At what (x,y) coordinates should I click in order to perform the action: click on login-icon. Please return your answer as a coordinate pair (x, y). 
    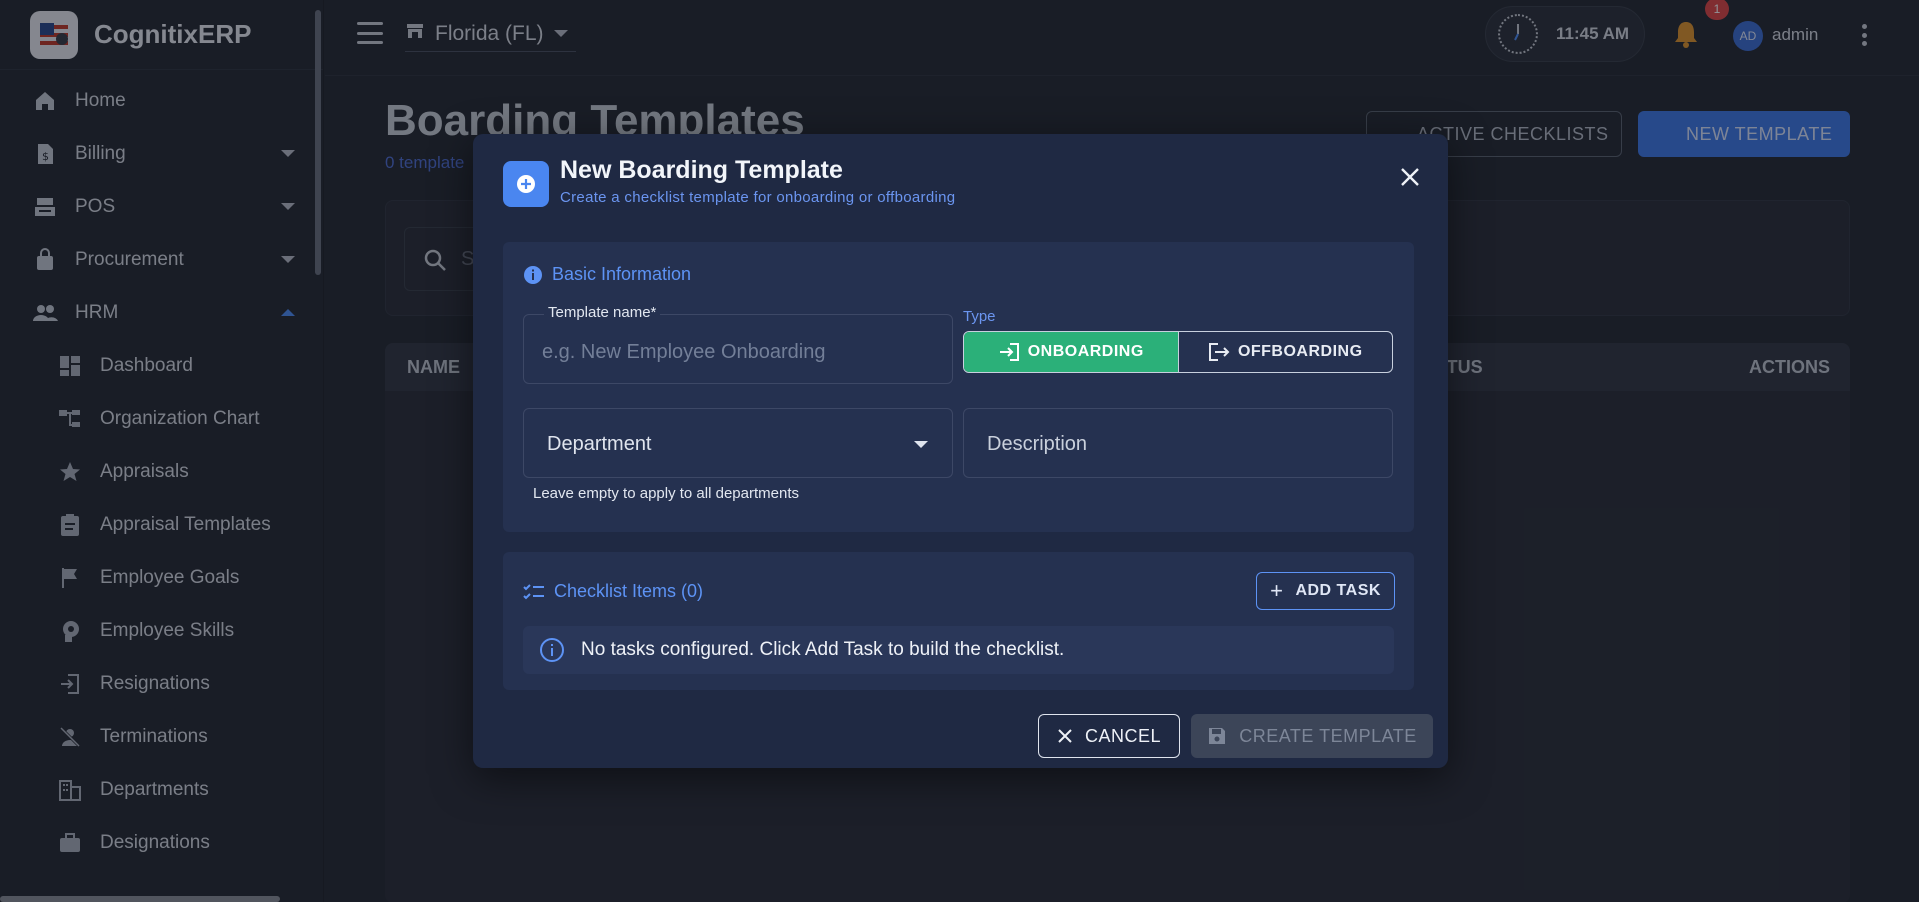
    Looking at the image, I should click on (1009, 352).